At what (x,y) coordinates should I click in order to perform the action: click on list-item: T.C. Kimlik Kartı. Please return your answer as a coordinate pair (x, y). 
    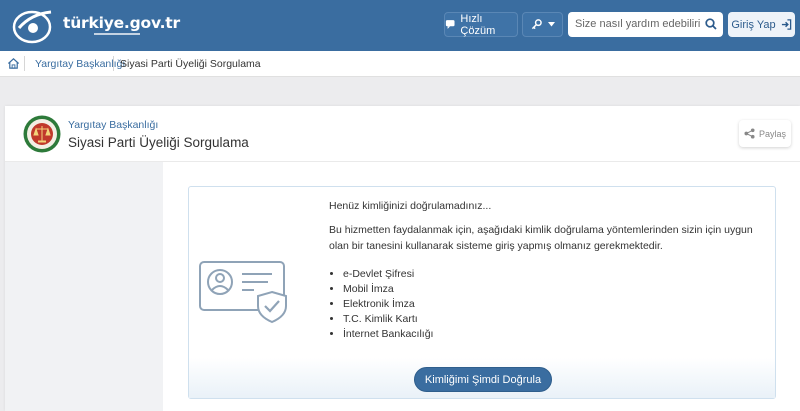
    Looking at the image, I should click on (388, 319).